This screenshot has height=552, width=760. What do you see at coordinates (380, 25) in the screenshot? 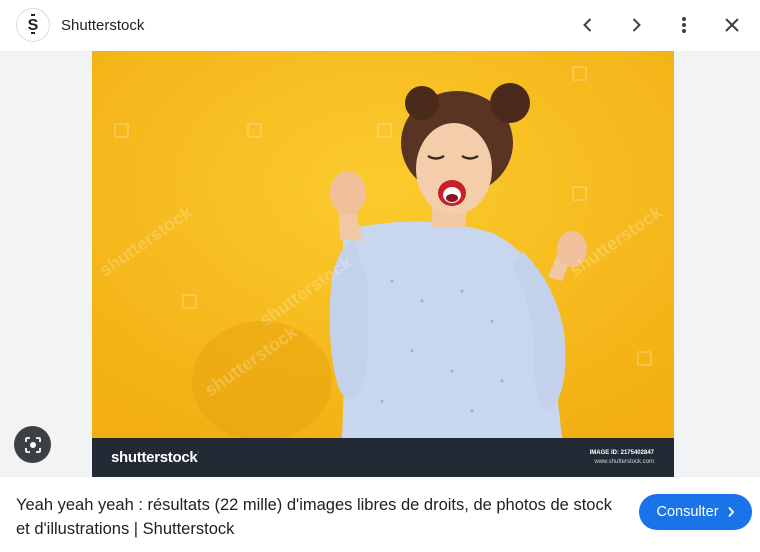
I see `viewer-header: S Shutterstock` at bounding box center [380, 25].